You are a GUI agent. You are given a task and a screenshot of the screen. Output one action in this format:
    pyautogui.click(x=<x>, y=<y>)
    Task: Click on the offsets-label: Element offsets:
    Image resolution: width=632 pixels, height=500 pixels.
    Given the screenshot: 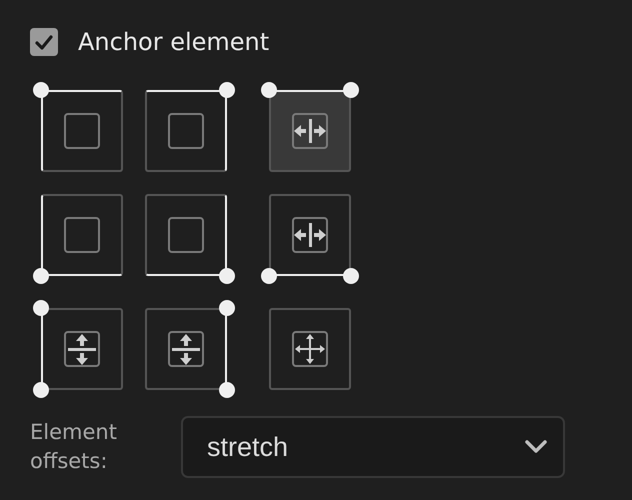 What is the action you would take?
    pyautogui.click(x=74, y=447)
    